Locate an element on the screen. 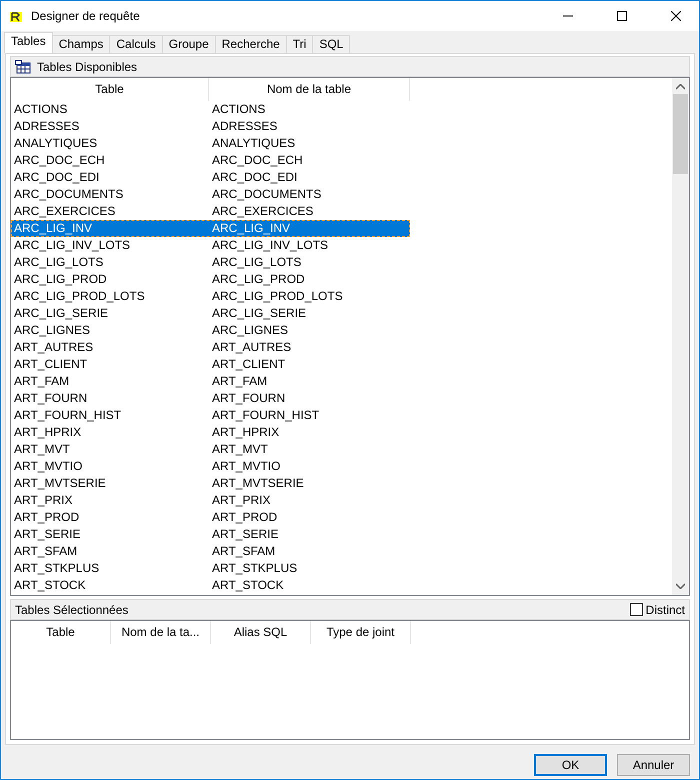  tab: Tables is located at coordinates (28, 42).